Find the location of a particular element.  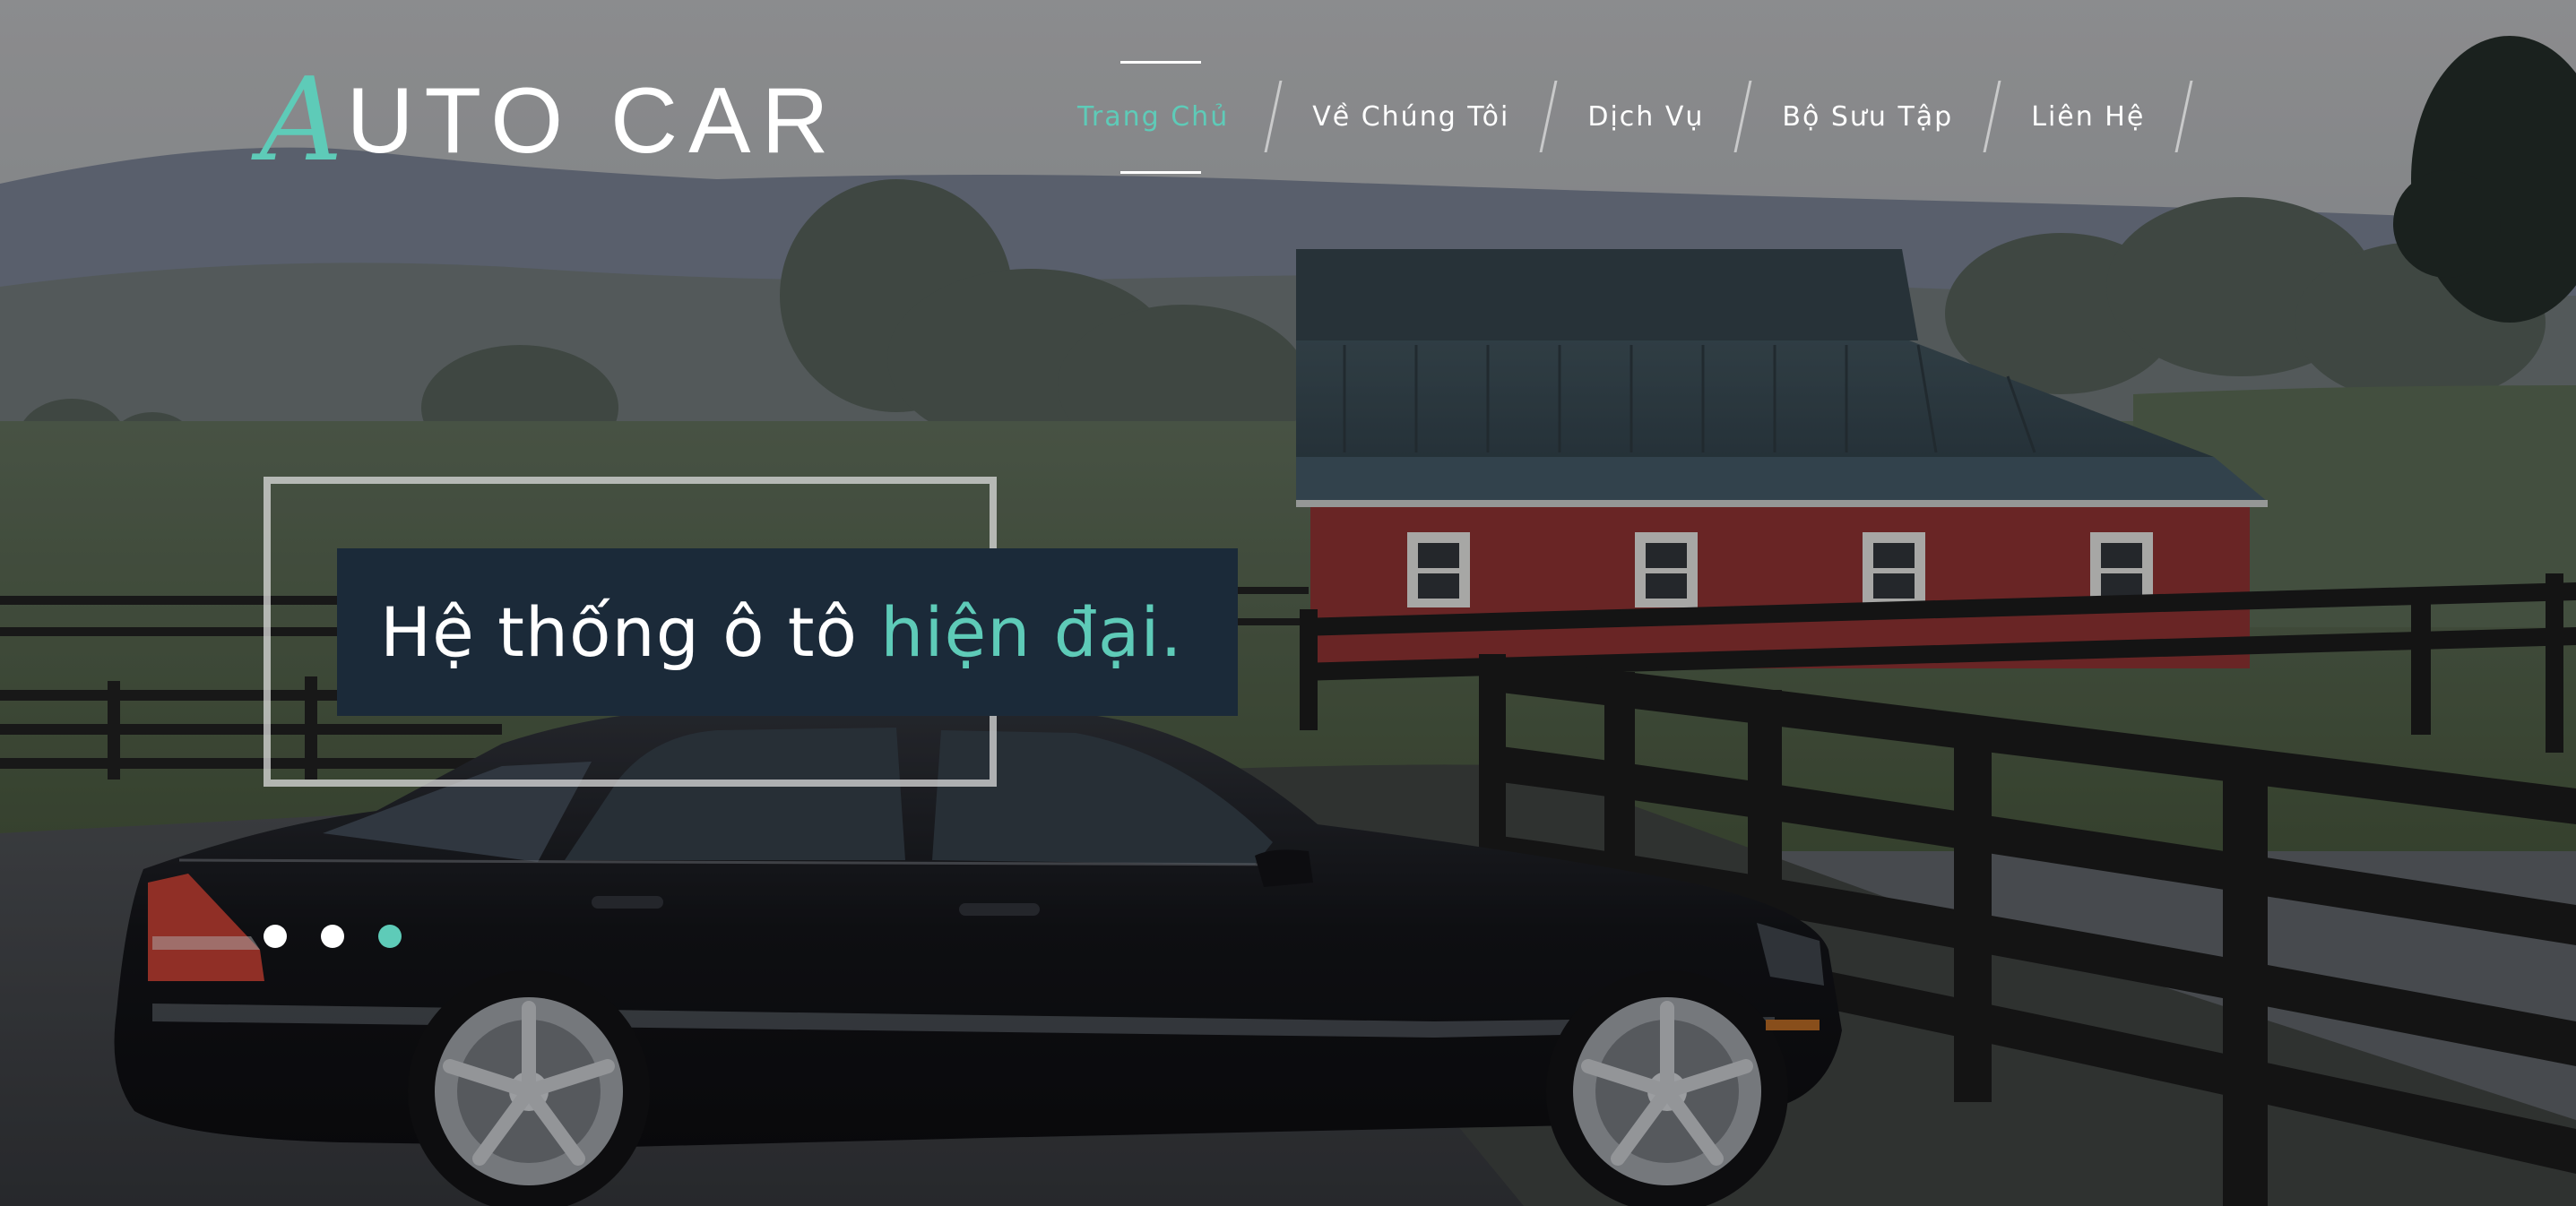

nav-item-contact: Liên Hệ is located at coordinates (2088, 116).